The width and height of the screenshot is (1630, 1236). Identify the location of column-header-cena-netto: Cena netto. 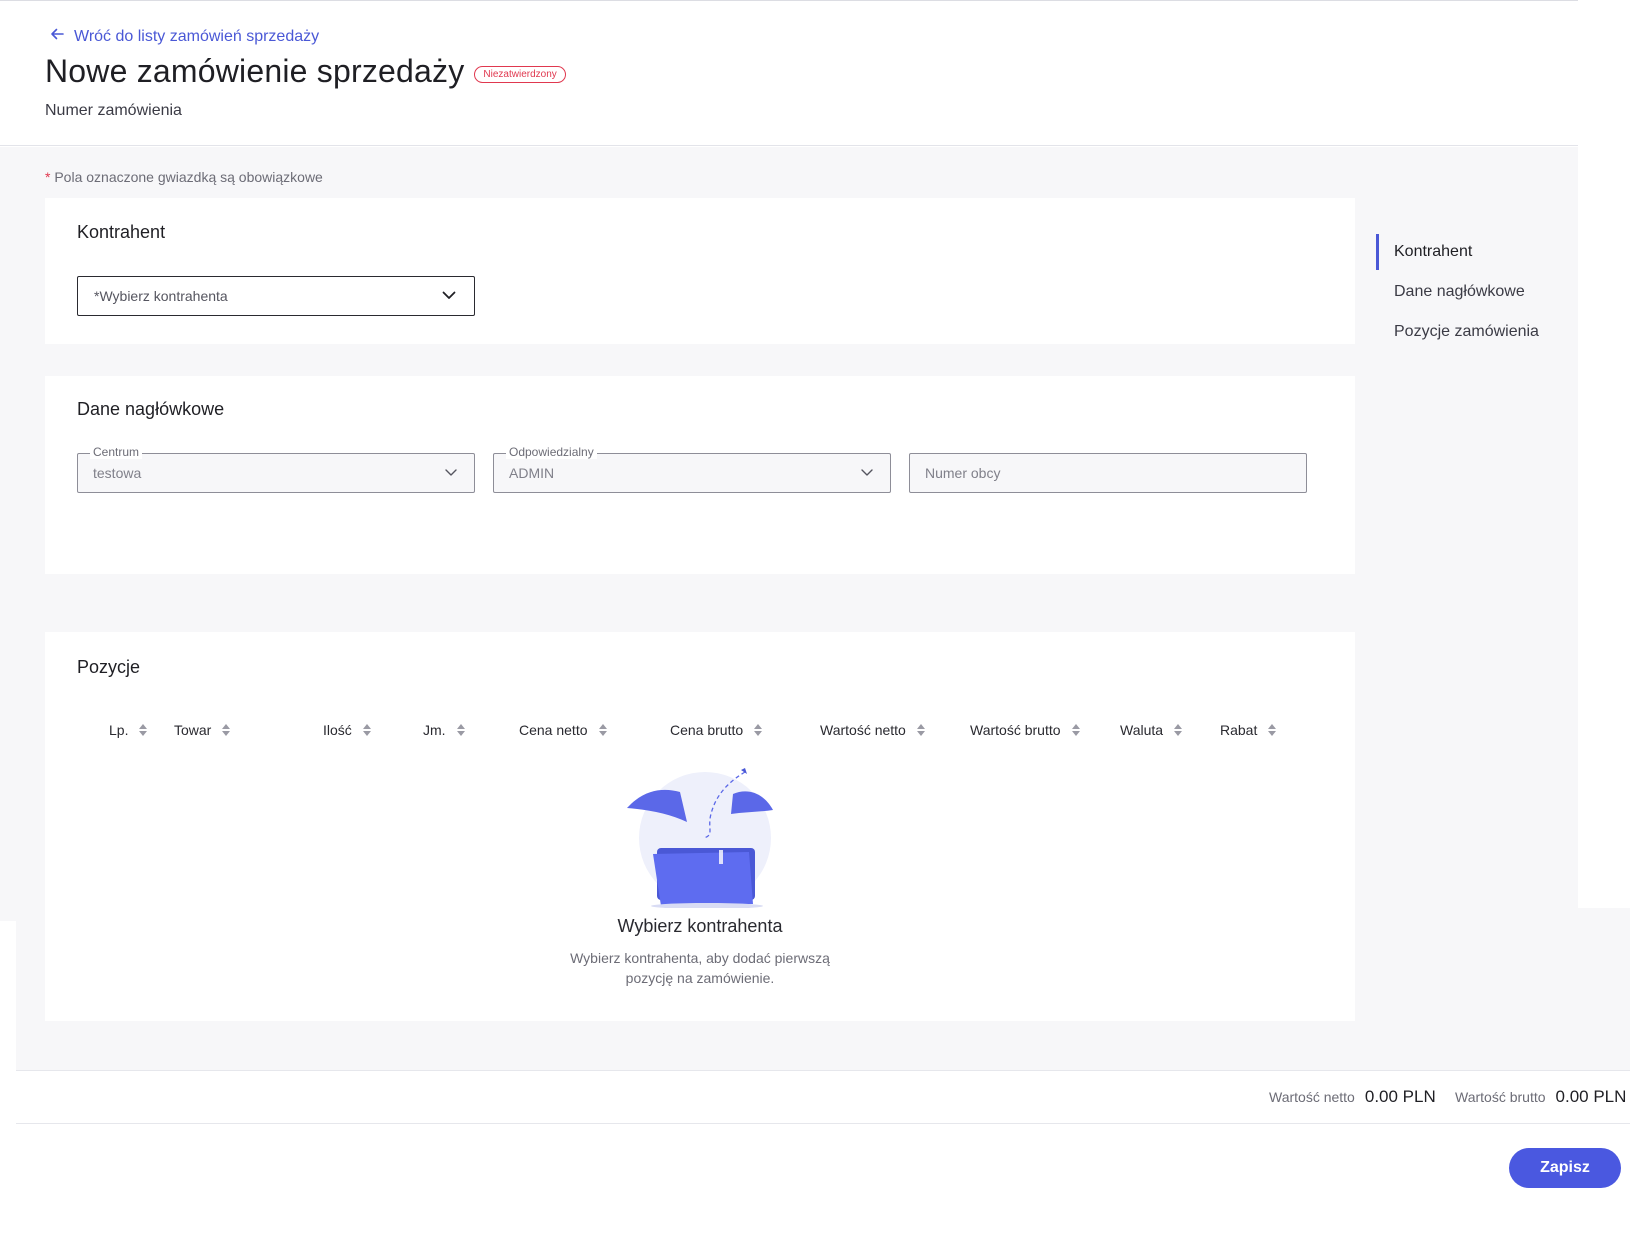
(563, 730).